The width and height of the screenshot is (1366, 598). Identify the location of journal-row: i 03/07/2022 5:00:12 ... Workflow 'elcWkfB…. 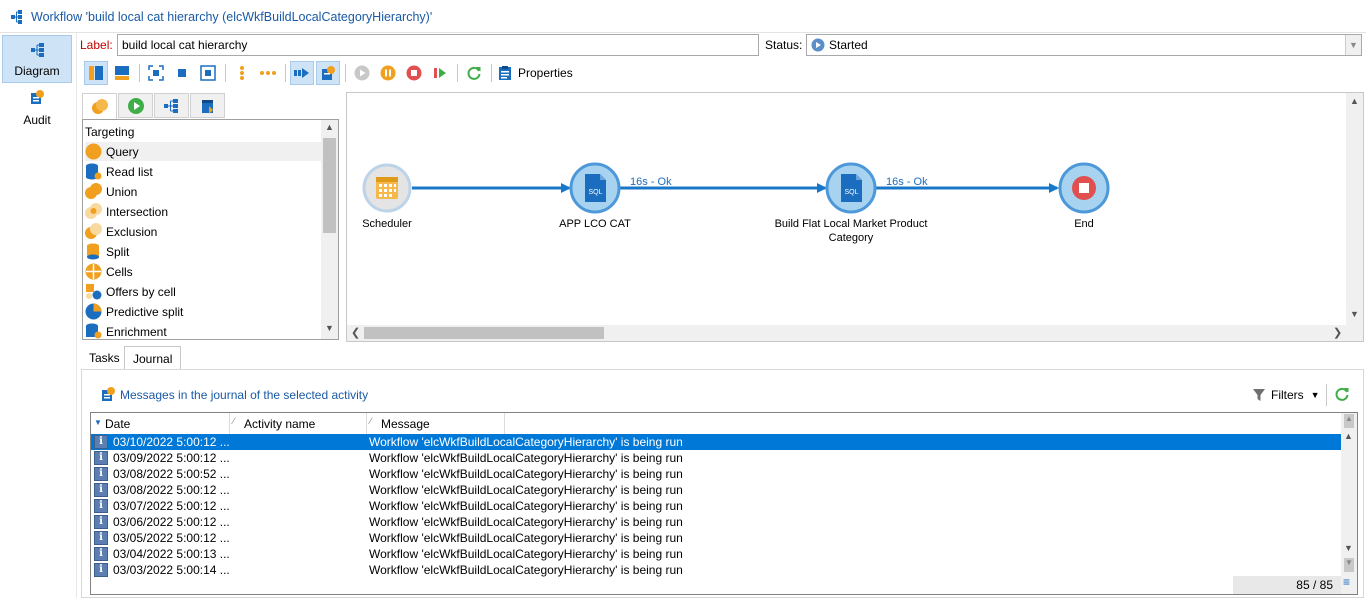
(716, 506).